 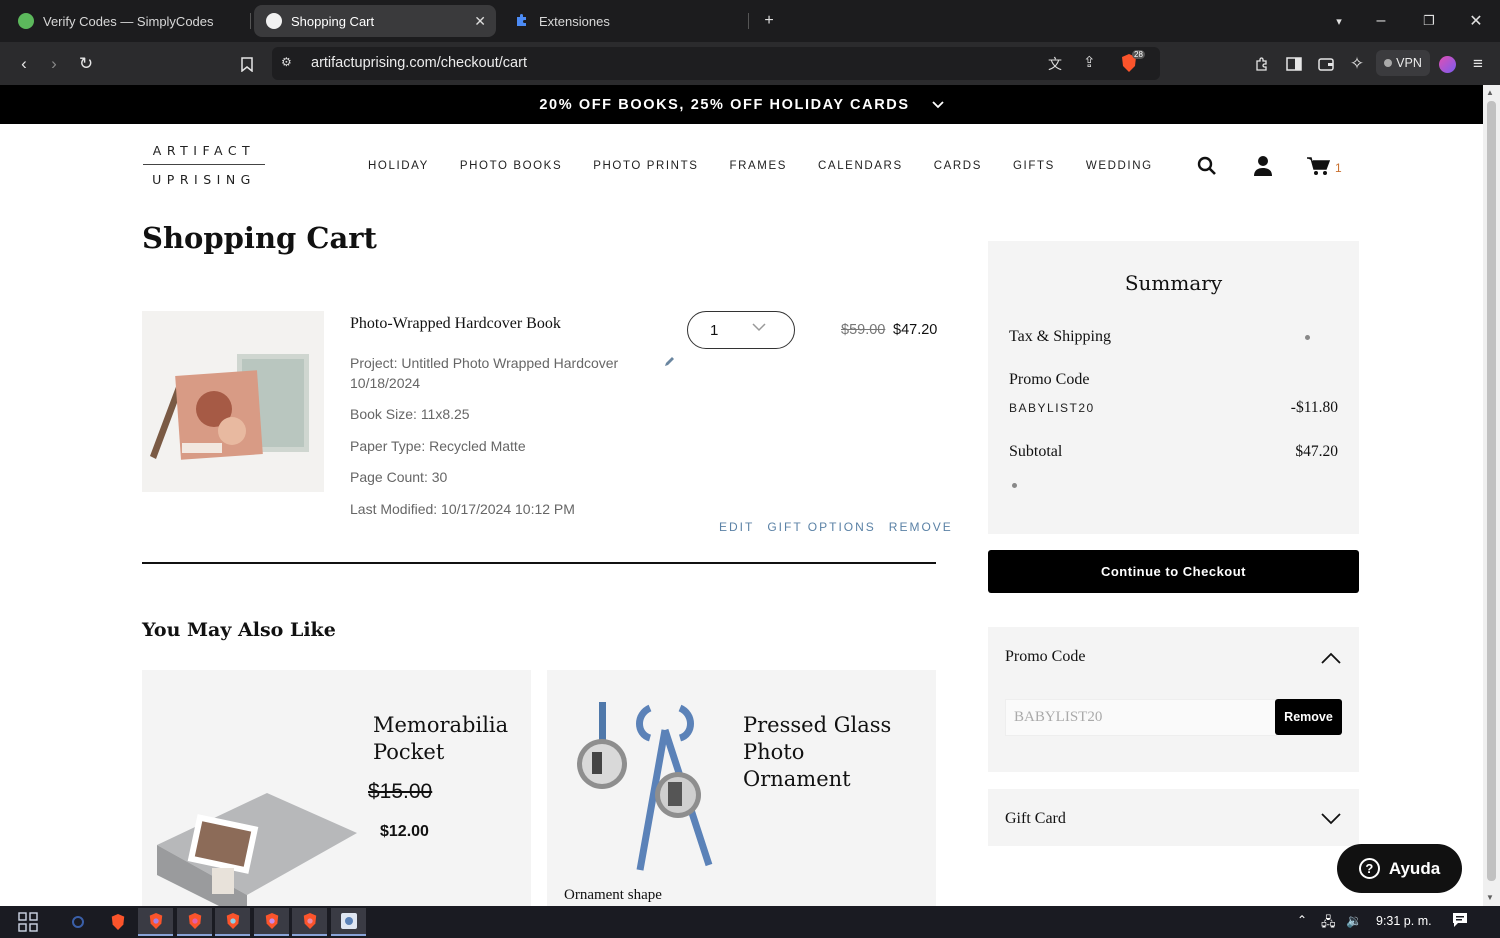 I want to click on help-button: ? Ayuda, so click(x=1399, y=868).